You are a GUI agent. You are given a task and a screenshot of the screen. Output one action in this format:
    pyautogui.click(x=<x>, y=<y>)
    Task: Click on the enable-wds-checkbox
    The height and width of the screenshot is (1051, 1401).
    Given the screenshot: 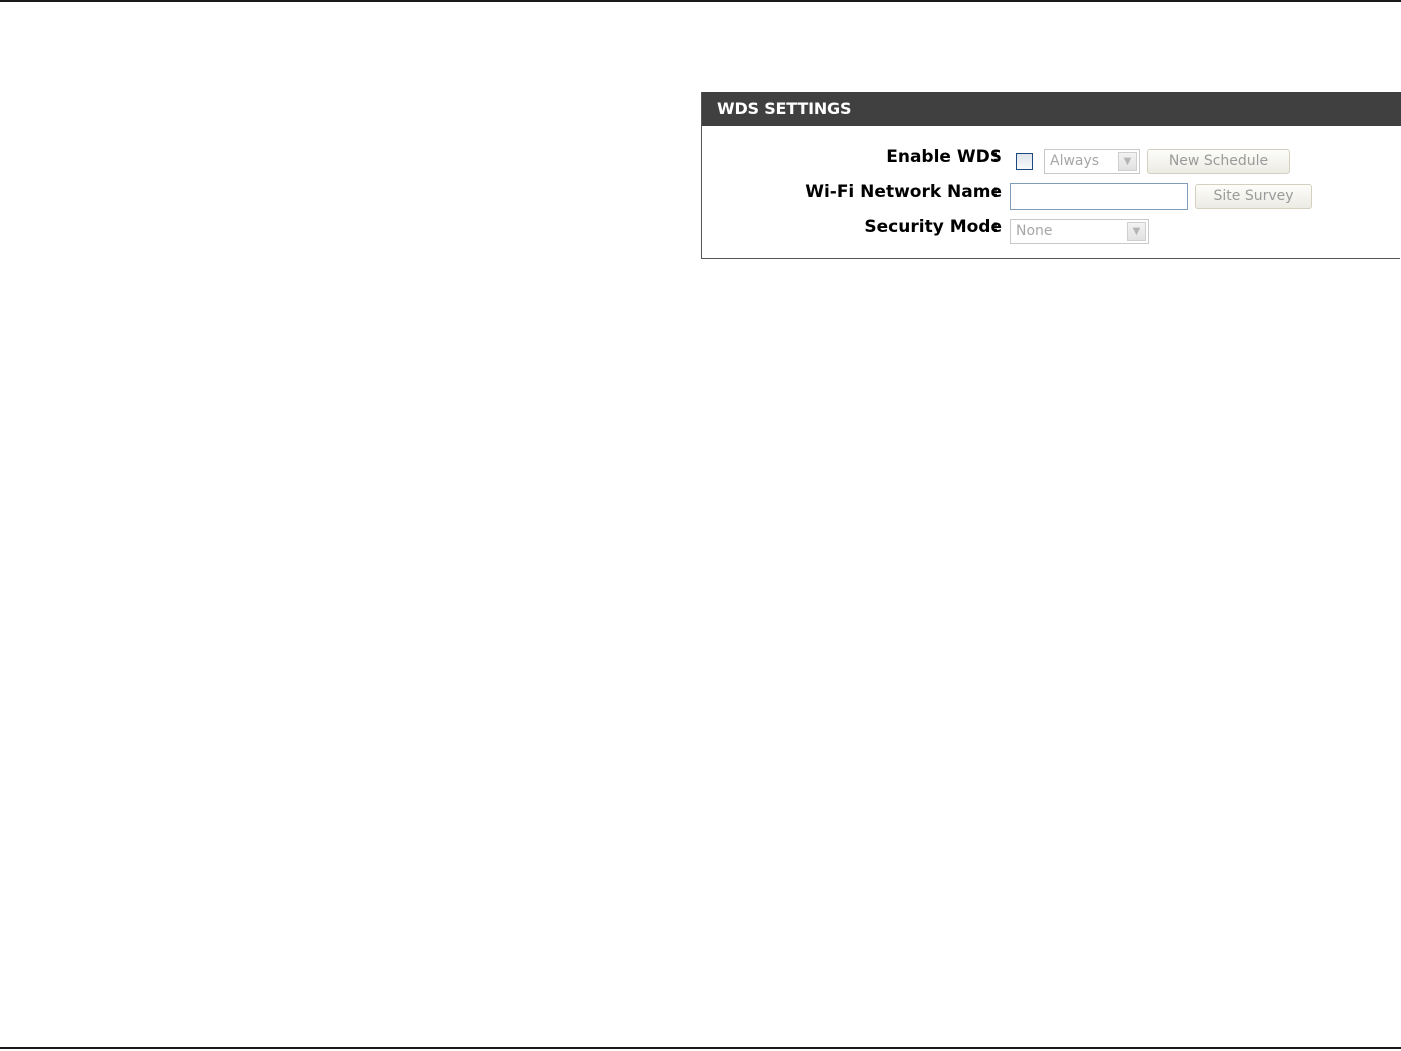 What is the action you would take?
    pyautogui.click(x=1024, y=161)
    